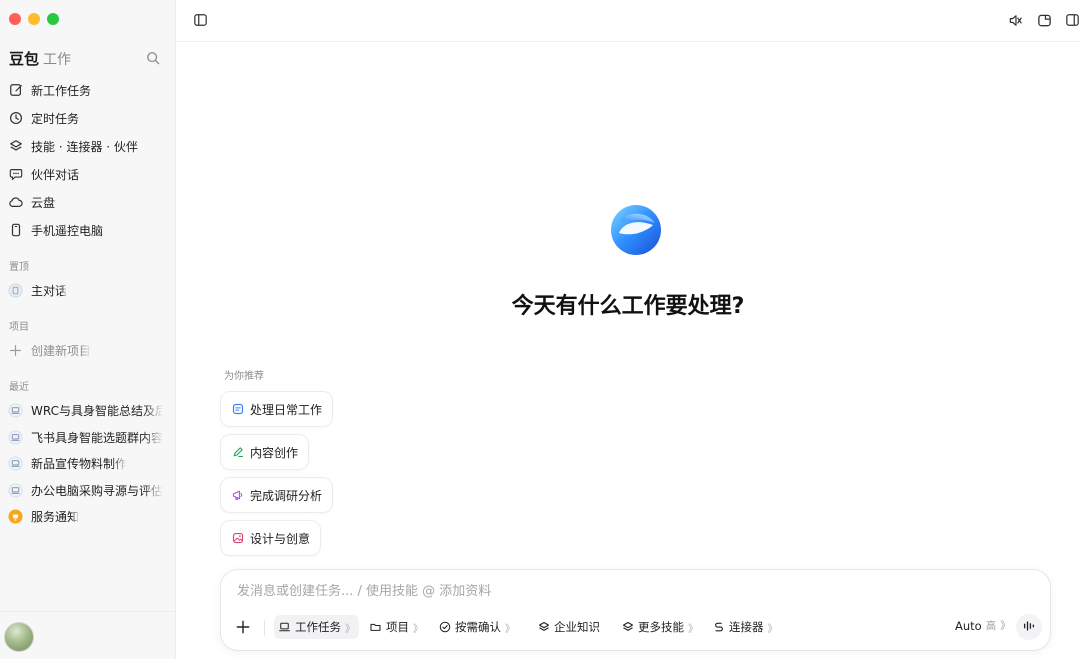 Image resolution: width=1080 pixels, height=659 pixels. I want to click on waveform-icon, so click(1029, 627).